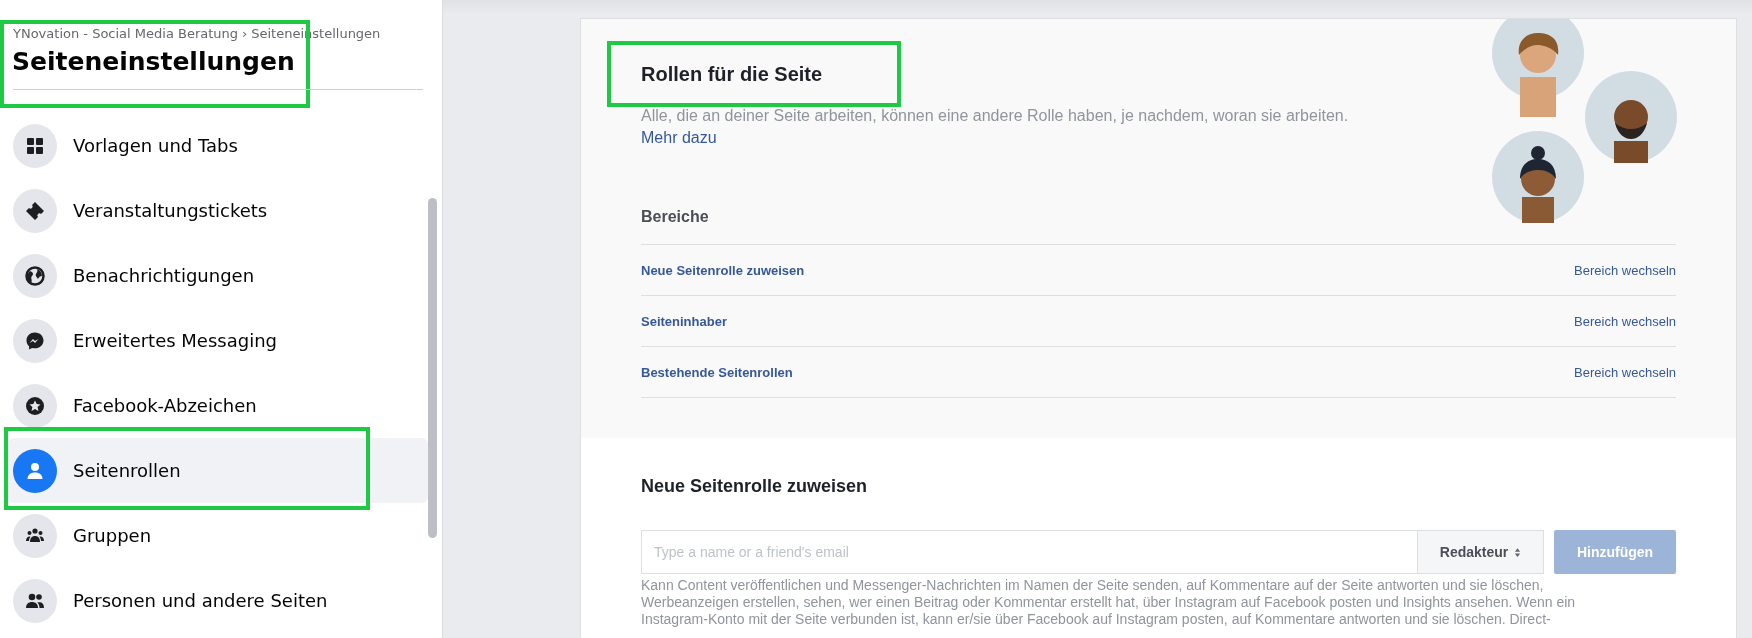 Image resolution: width=1752 pixels, height=638 pixels. Describe the element at coordinates (126, 33) in the screenshot. I see `breadcrumb-link: YNovation - Social Media Beratung` at that location.